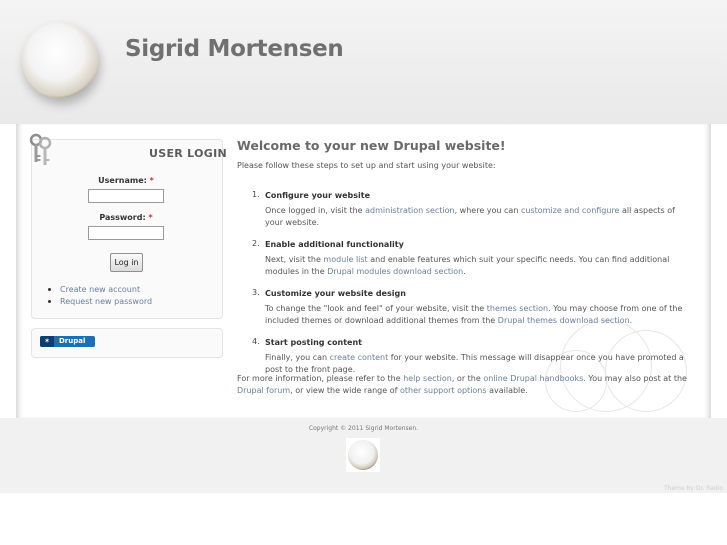 Image resolution: width=727 pixels, height=545 pixels. What do you see at coordinates (443, 390) in the screenshot?
I see `support-options-link: other support options` at bounding box center [443, 390].